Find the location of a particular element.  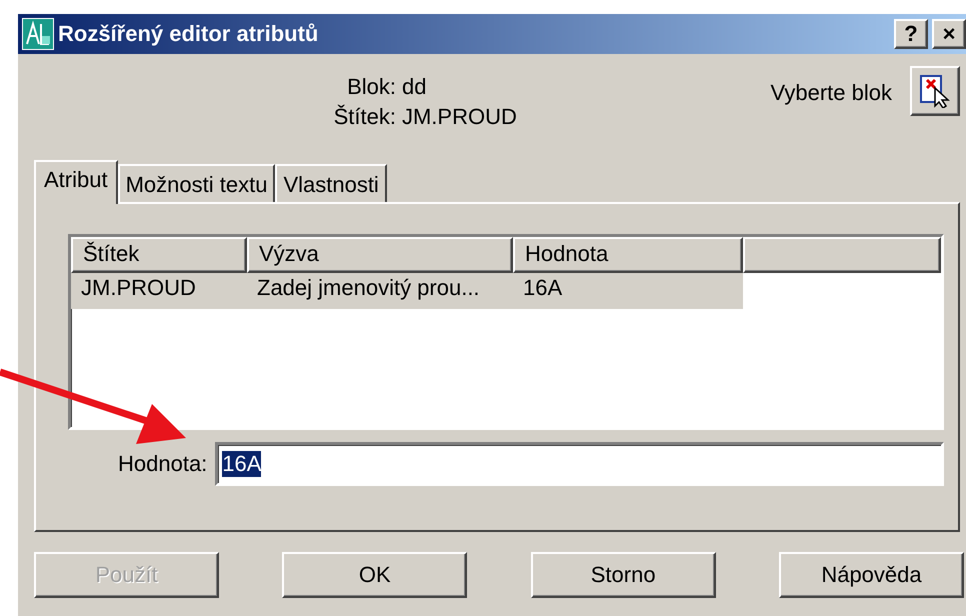

app-icon is located at coordinates (38, 34).